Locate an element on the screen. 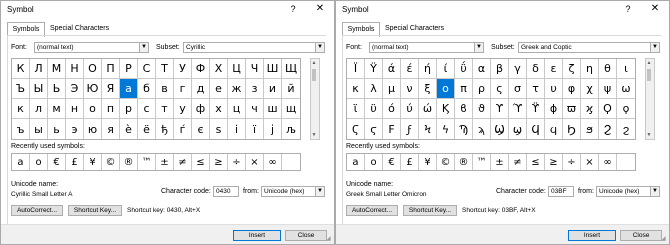 The height and width of the screenshot is (245, 670). symbol-cell: χ is located at coordinates (590, 89).